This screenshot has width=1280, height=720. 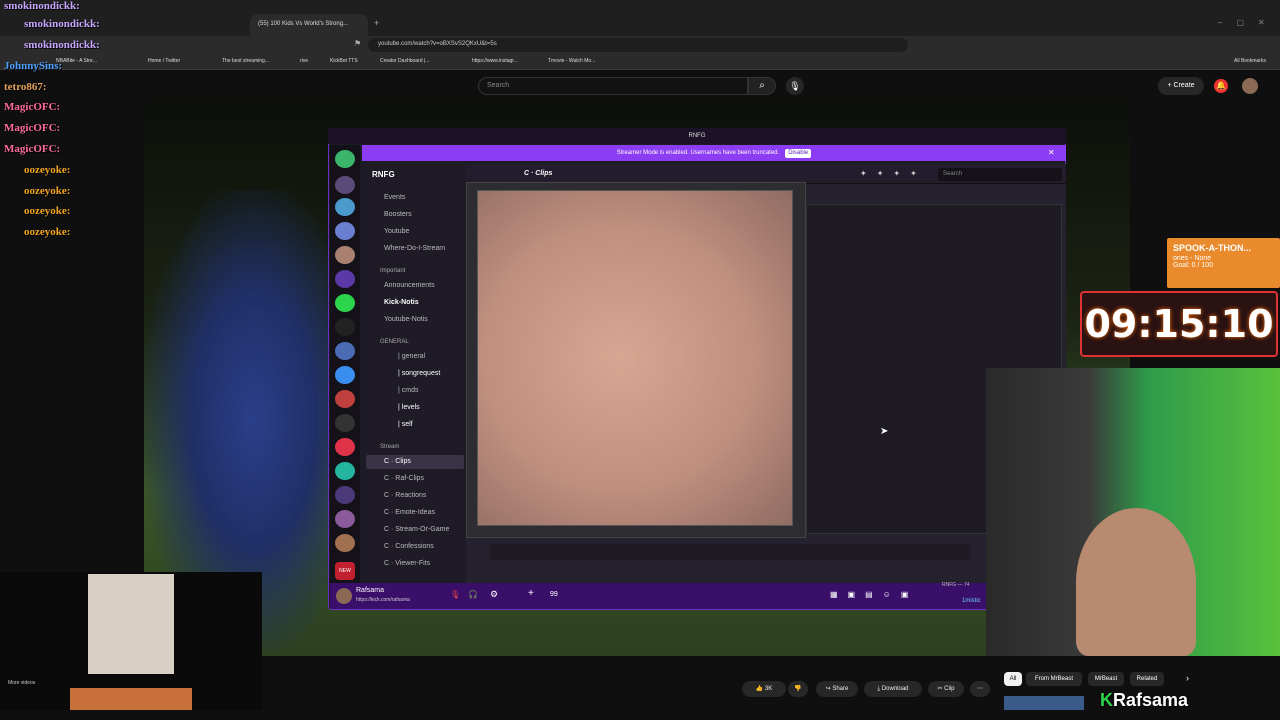 I want to click on bookmark-item: rive, so click(x=304, y=61).